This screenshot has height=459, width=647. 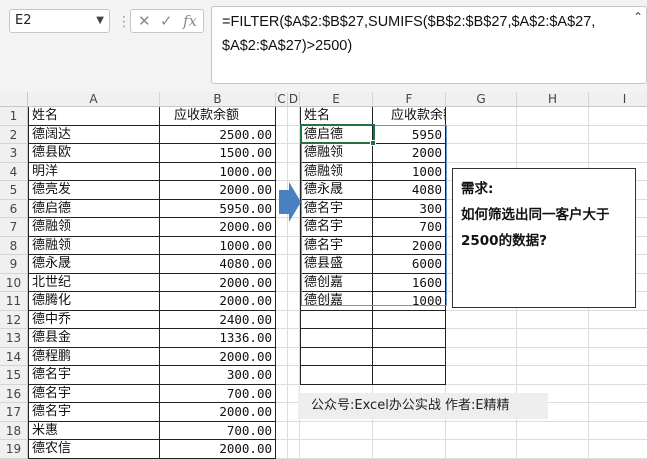 I want to click on row-header-3: 3, so click(x=14, y=153).